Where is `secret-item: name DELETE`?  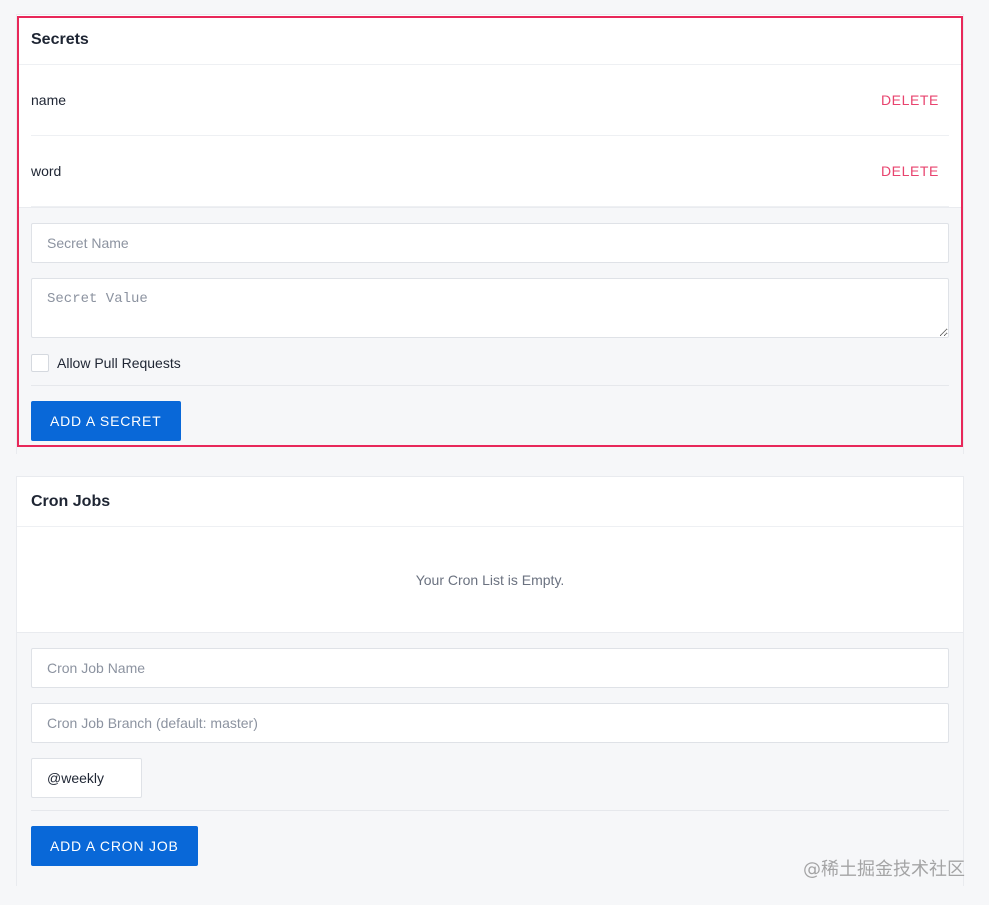
secret-item: name DELETE is located at coordinates (490, 100).